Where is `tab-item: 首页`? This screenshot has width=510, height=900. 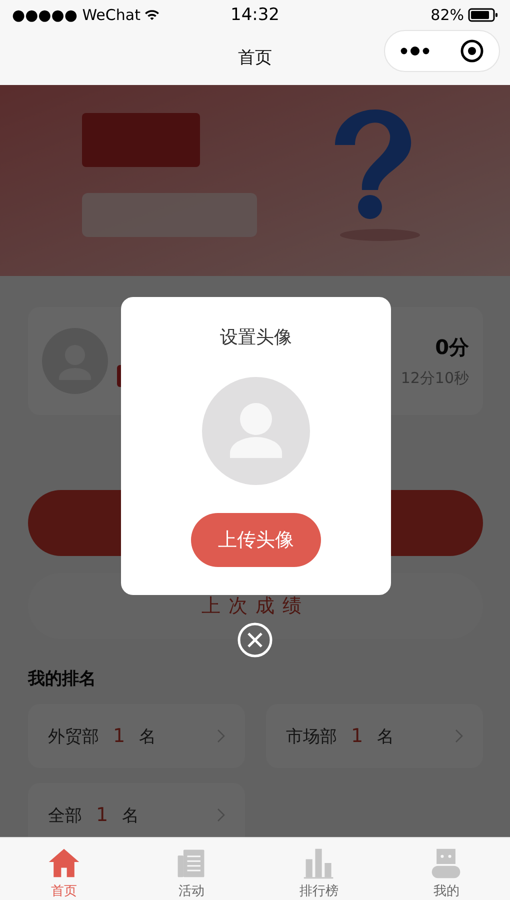
tab-item: 首页 is located at coordinates (64, 869).